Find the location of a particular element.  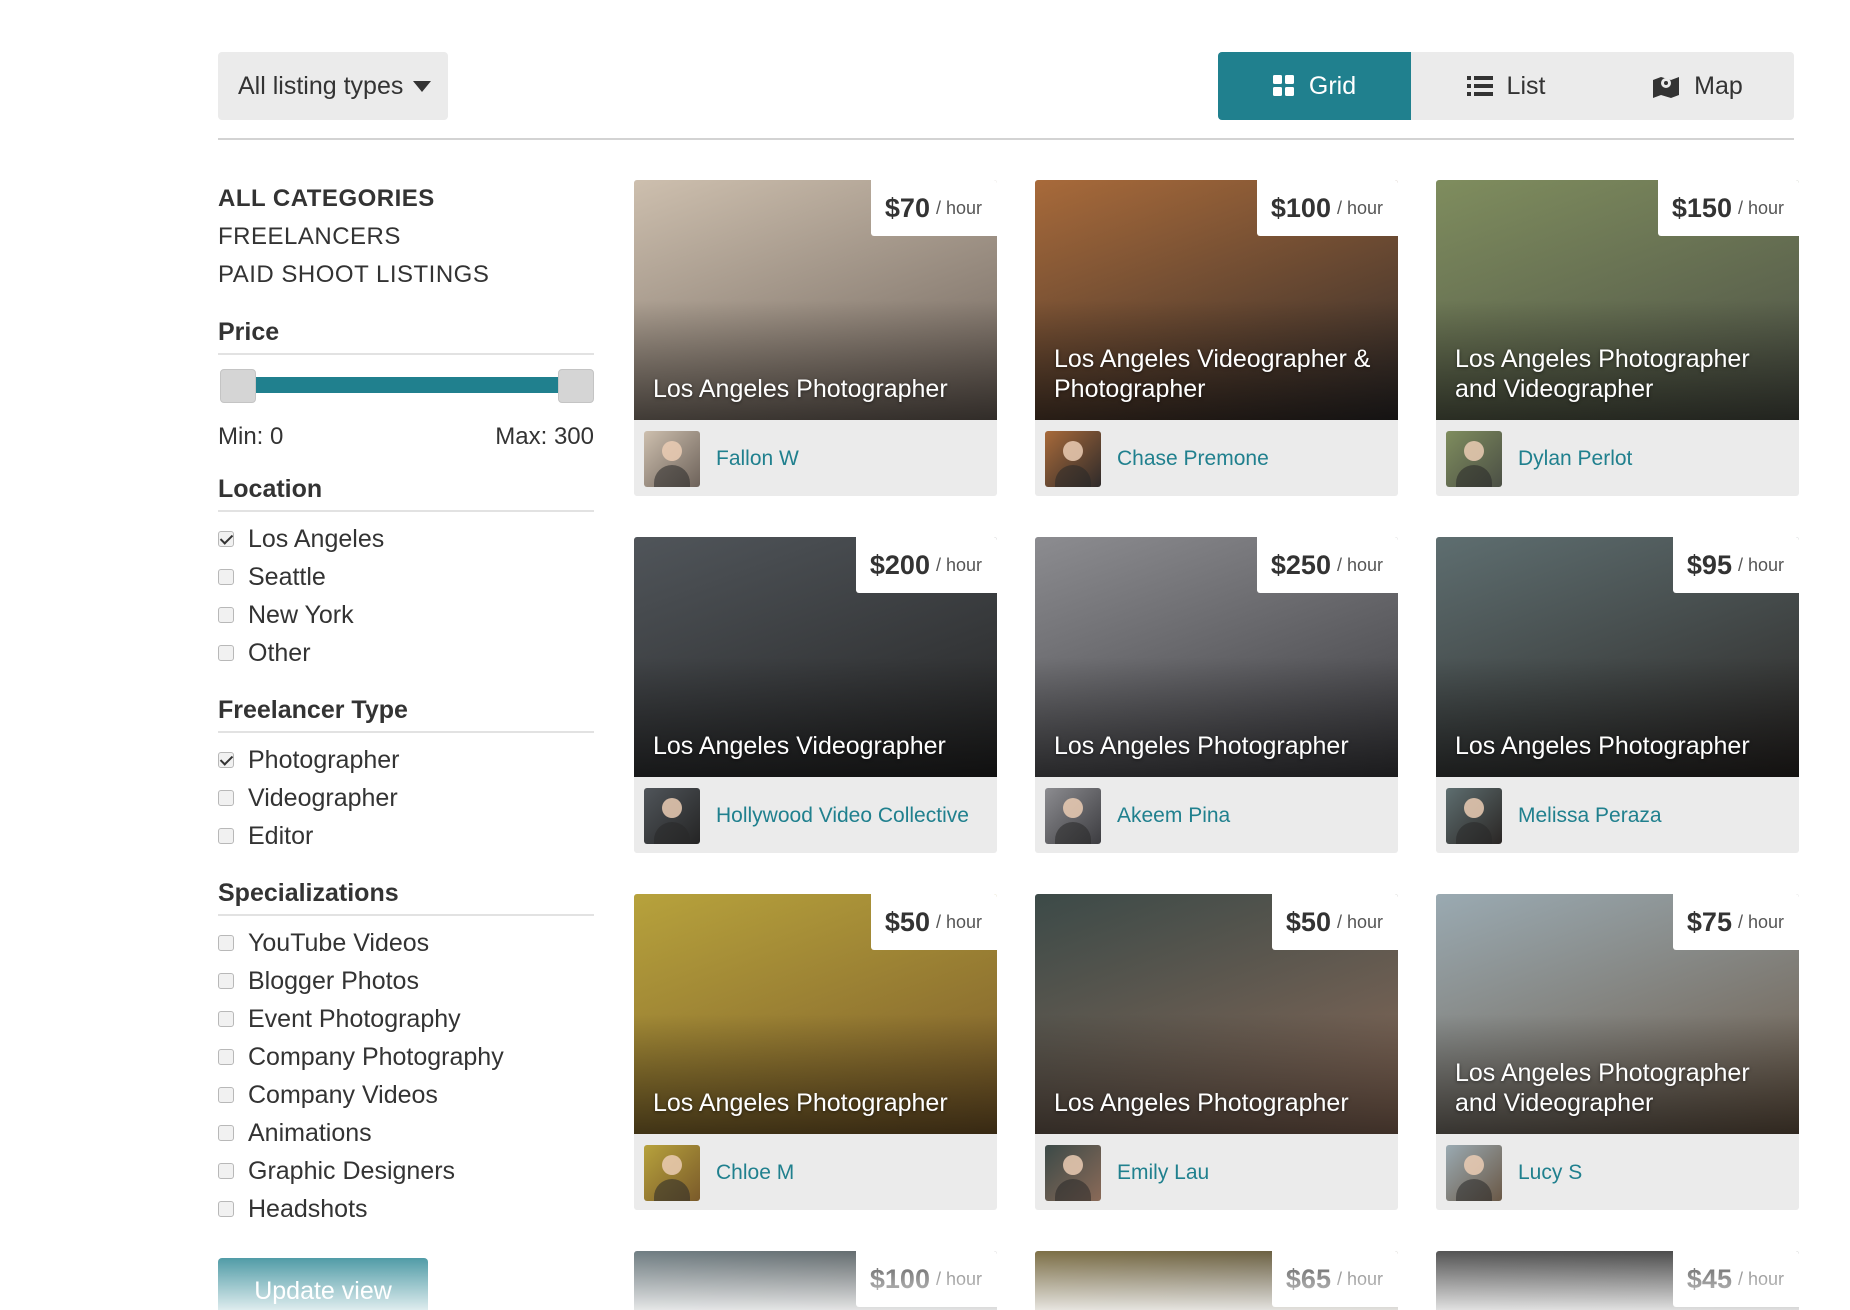

price-min-handle is located at coordinates (238, 386).